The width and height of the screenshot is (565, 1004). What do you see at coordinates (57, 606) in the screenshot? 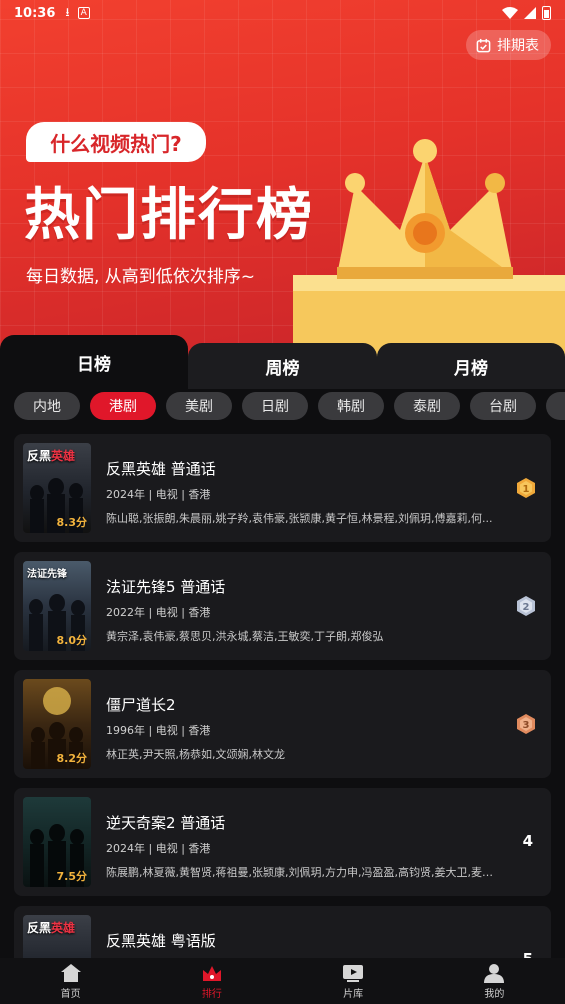
I see `poster-image: 法证先锋 8.0分` at bounding box center [57, 606].